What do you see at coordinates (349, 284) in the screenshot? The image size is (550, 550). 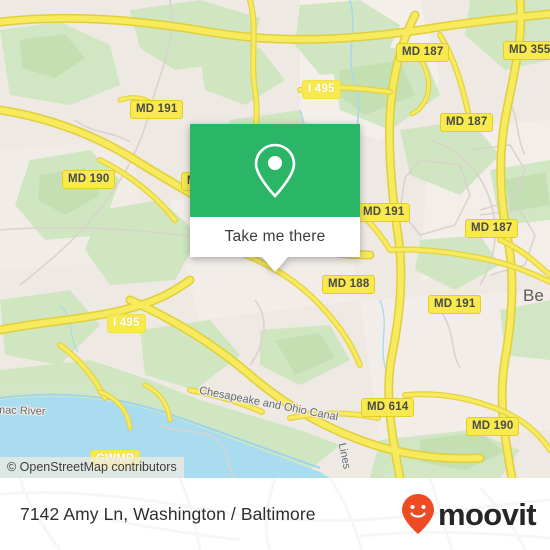 I see `road-shield: MD 188` at bounding box center [349, 284].